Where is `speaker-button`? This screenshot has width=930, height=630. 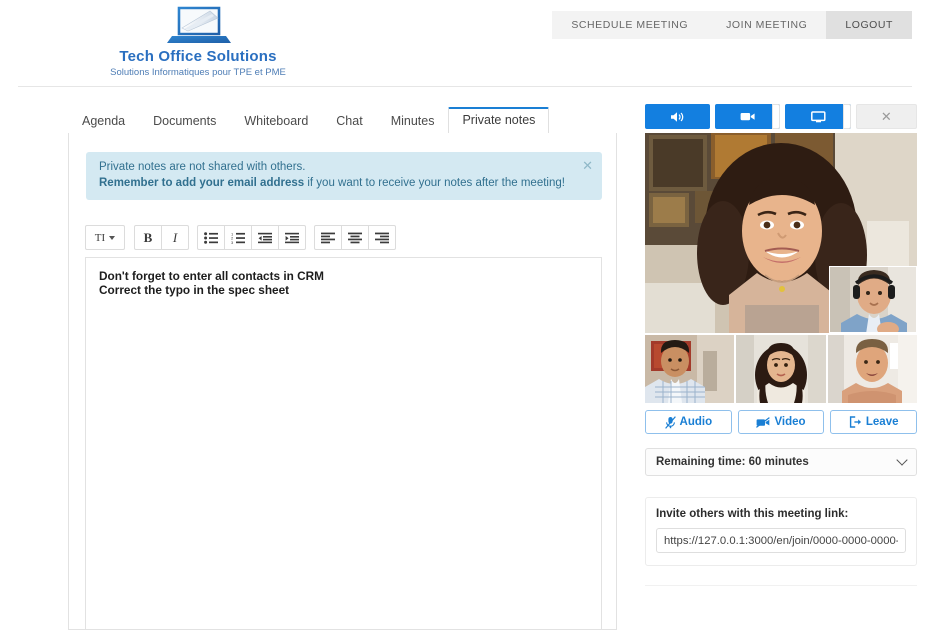
speaker-button is located at coordinates (678, 116).